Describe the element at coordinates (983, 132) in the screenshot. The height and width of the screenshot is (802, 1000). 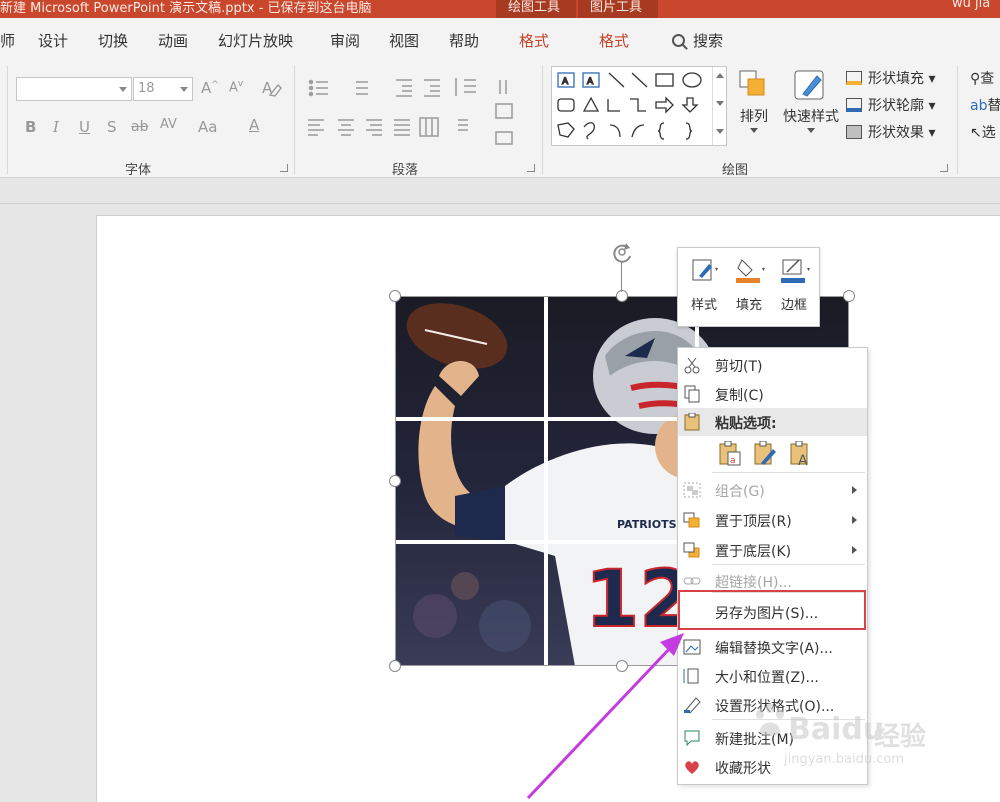
I see `select-button: ↖选` at that location.